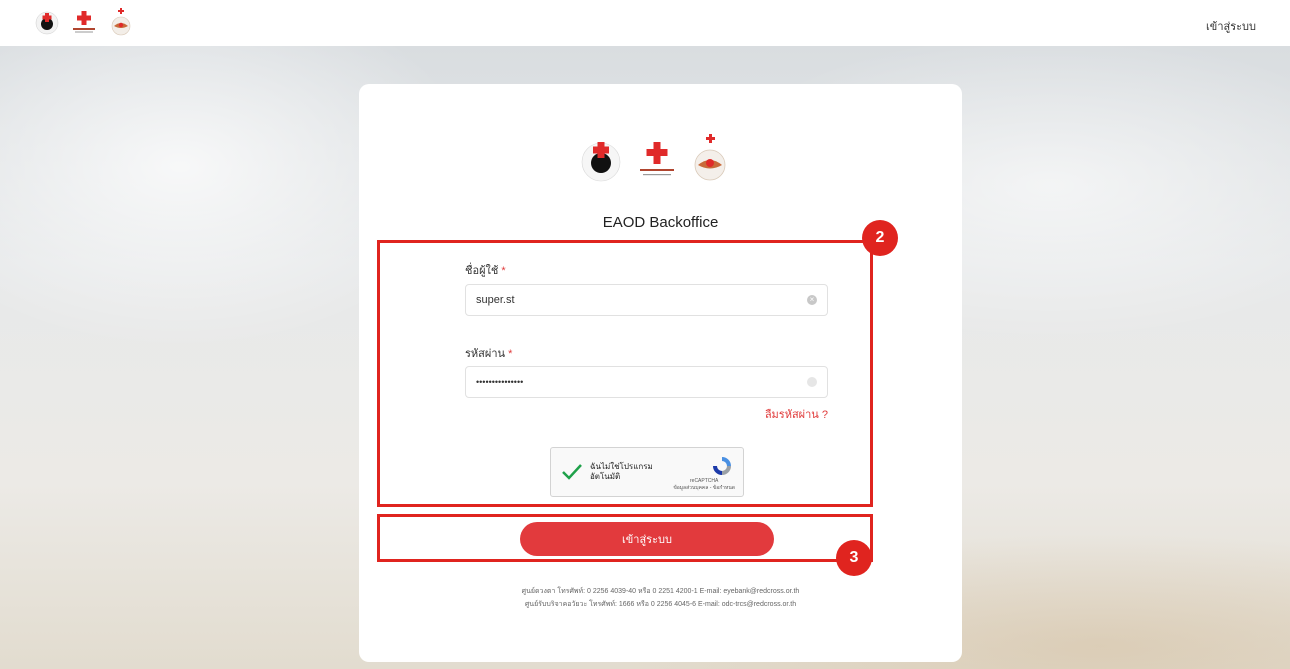 The image size is (1290, 669). Describe the element at coordinates (645, 23) in the screenshot. I see `top-navbar: เข้าสู่ระบบ` at that location.